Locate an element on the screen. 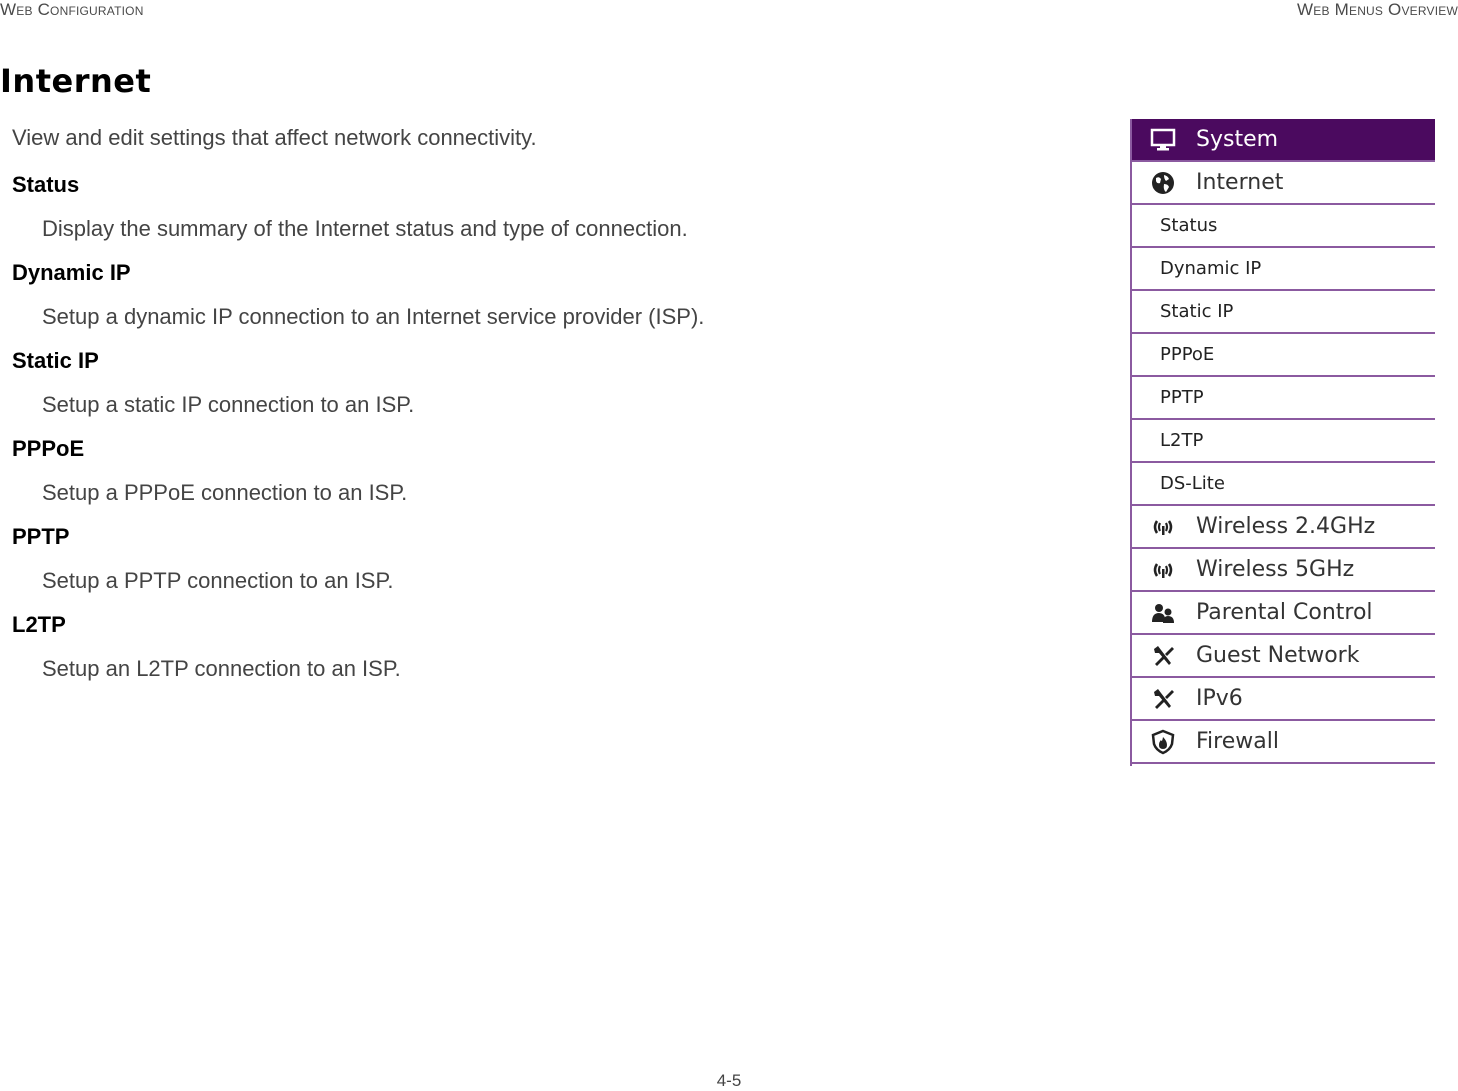 The height and width of the screenshot is (1091, 1458). menu-label: Guest Network is located at coordinates (1278, 655).